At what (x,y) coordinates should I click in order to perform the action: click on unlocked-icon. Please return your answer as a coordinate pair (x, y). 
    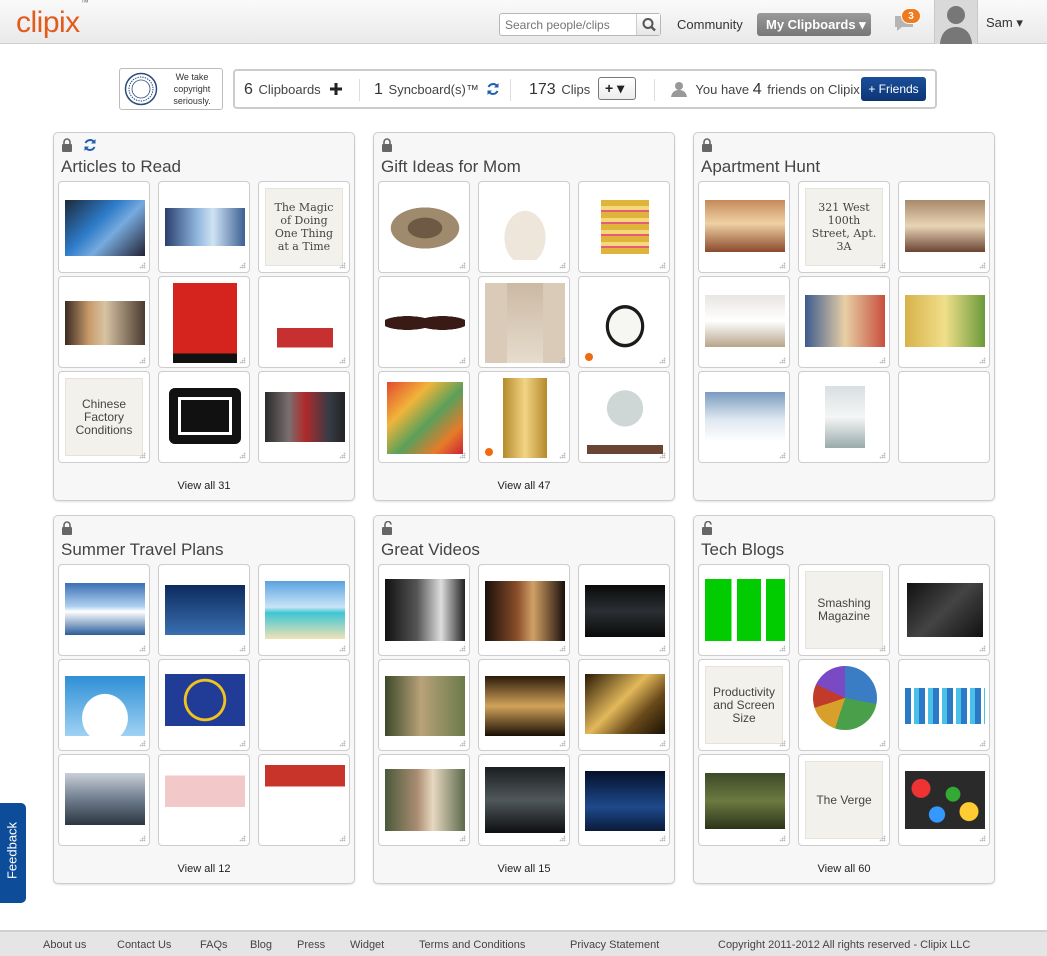
    Looking at the image, I should click on (707, 527).